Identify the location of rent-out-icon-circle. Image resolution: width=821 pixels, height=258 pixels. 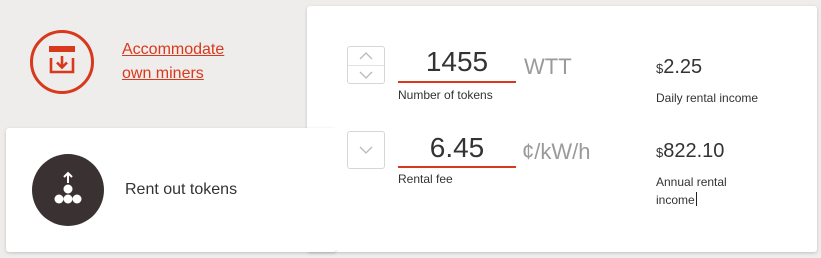
(68, 190).